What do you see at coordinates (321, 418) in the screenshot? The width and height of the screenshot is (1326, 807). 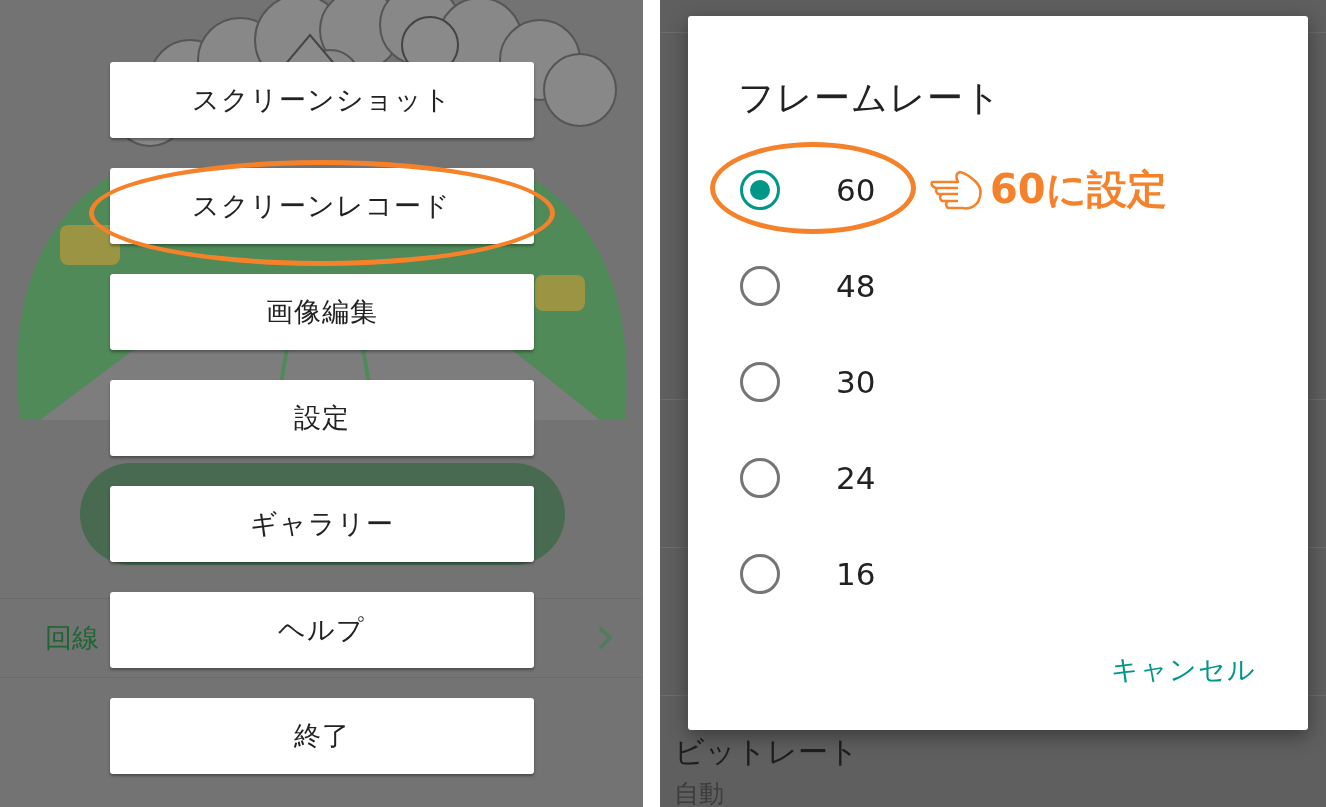 I see `menu-button: 設定` at bounding box center [321, 418].